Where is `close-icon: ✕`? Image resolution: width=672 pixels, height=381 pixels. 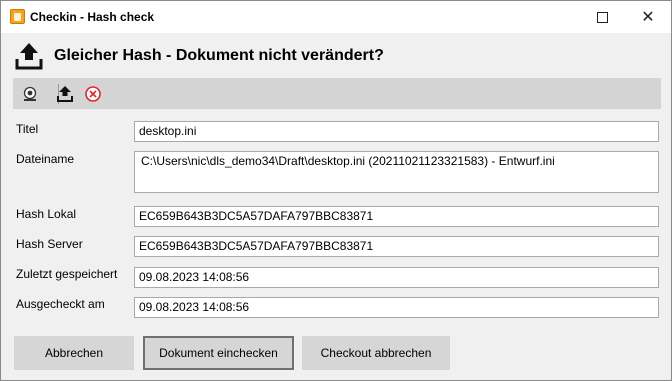
close-icon: ✕ is located at coordinates (648, 16).